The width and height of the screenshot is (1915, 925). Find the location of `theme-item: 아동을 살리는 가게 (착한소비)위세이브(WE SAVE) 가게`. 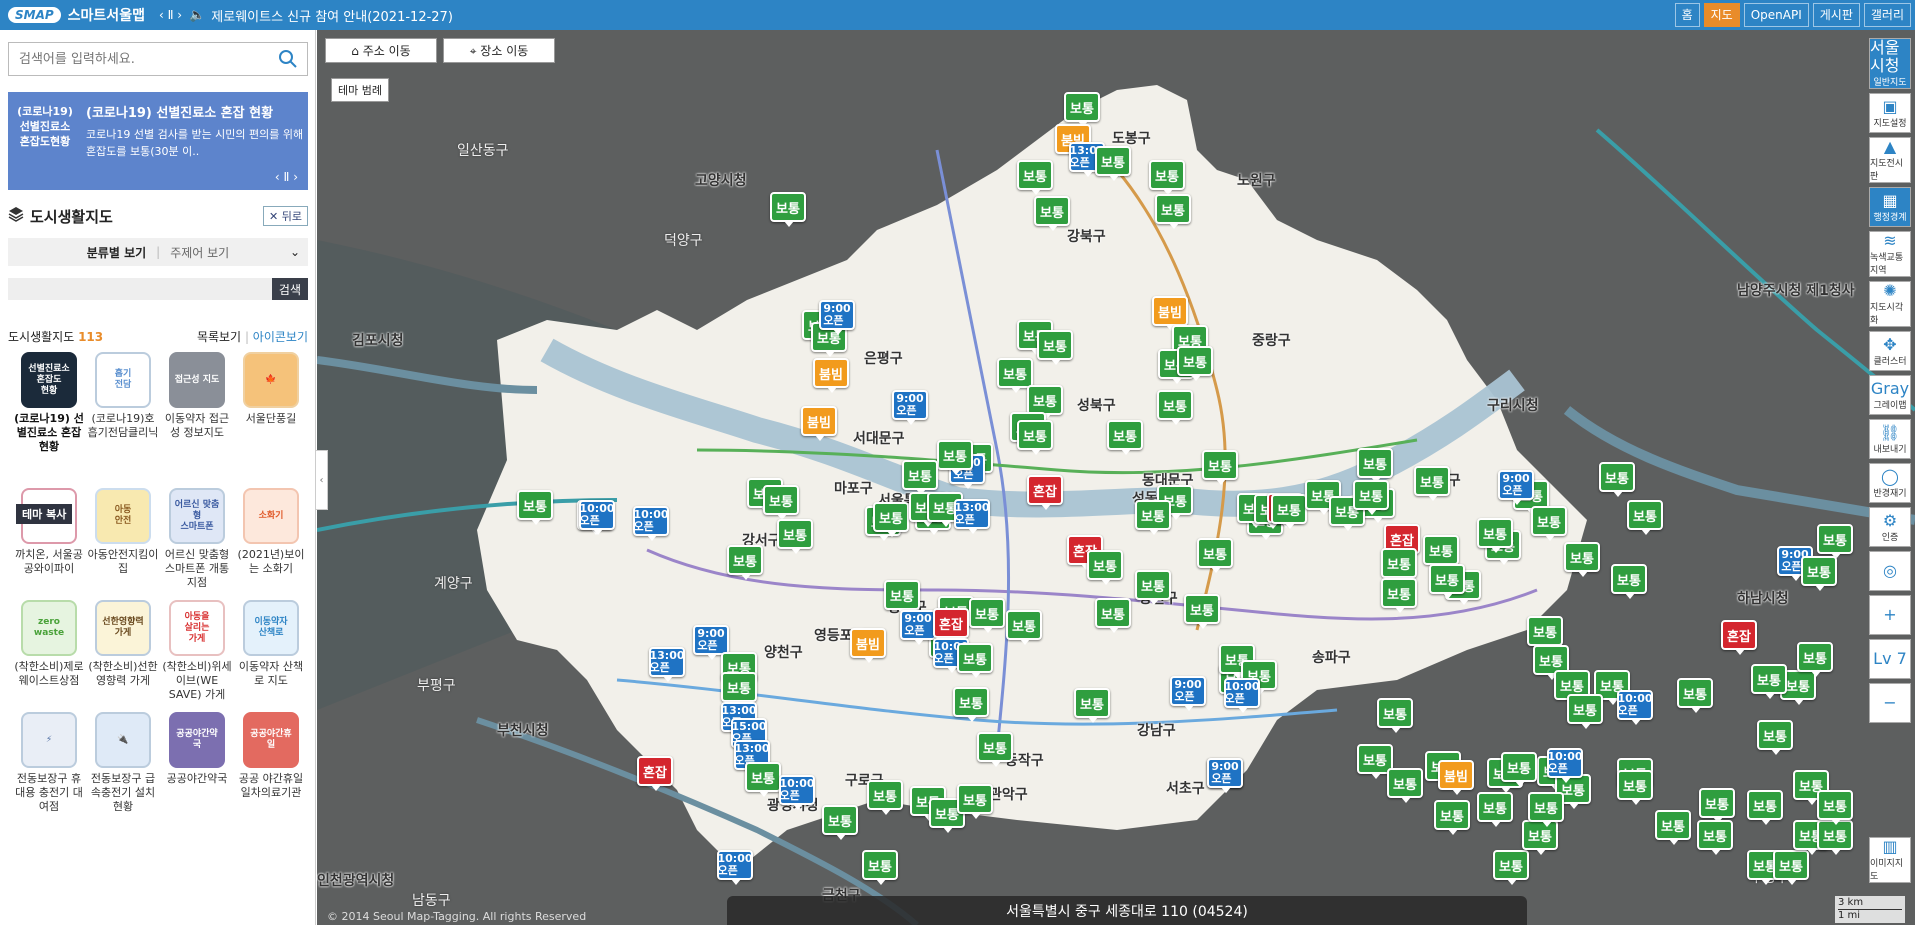

theme-item: 아동을 살리는 가게 (착한소비)위세이브(WE SAVE) 가게 is located at coordinates (197, 651).